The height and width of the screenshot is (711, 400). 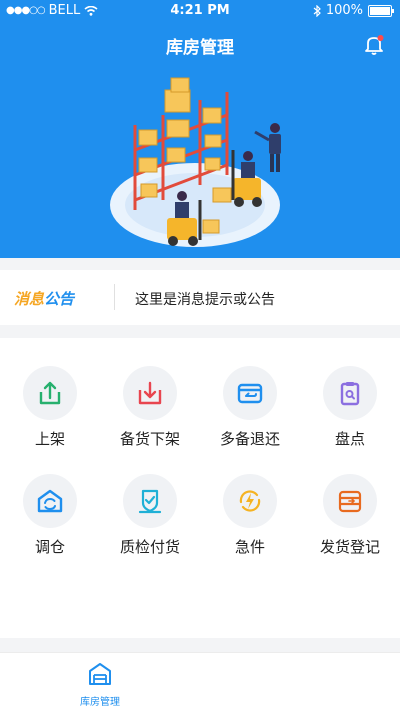 I want to click on quality-check-icon, so click(x=150, y=501).